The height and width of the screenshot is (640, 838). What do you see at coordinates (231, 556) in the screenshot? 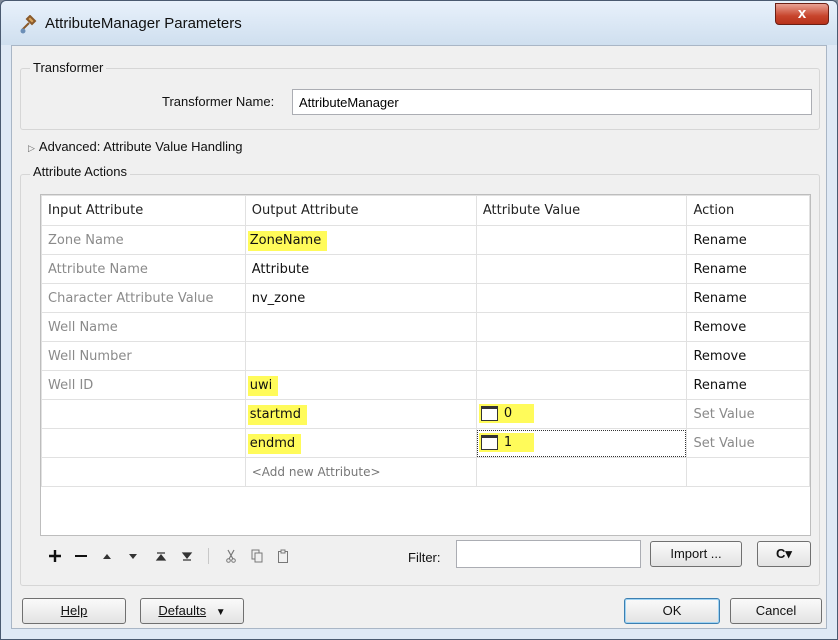
I see `cut-icon` at bounding box center [231, 556].